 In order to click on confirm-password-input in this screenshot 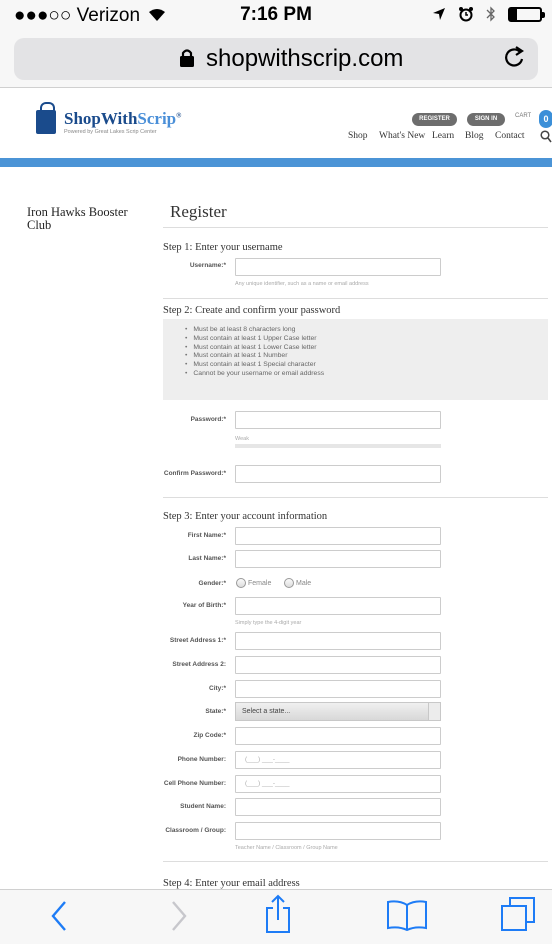, I will do `click(338, 474)`.